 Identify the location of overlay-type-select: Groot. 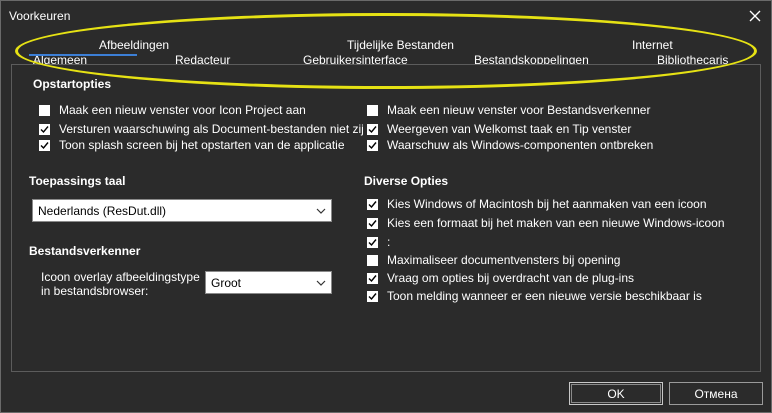
(268, 282).